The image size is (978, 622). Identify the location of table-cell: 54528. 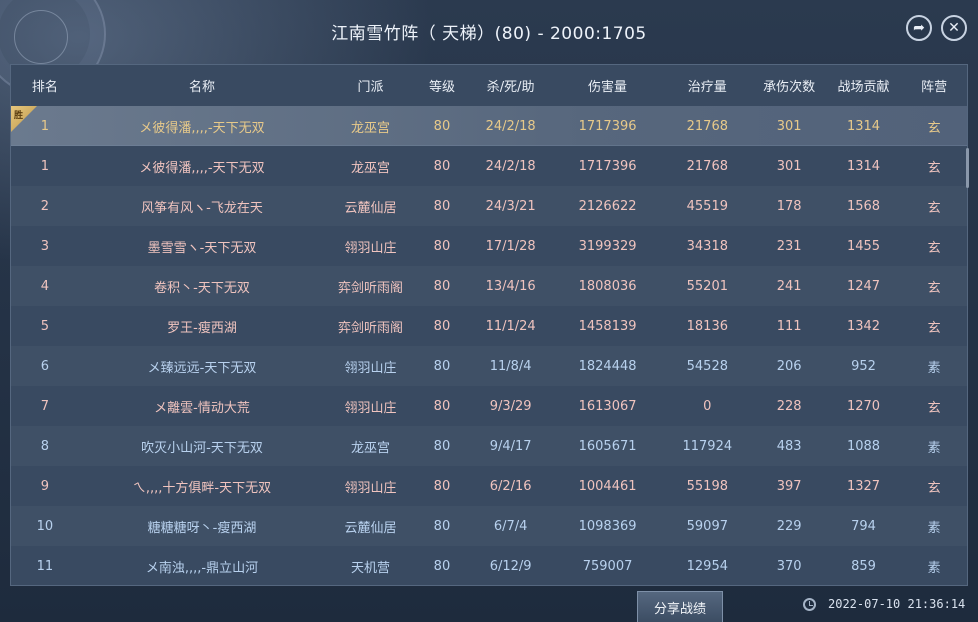
(707, 366).